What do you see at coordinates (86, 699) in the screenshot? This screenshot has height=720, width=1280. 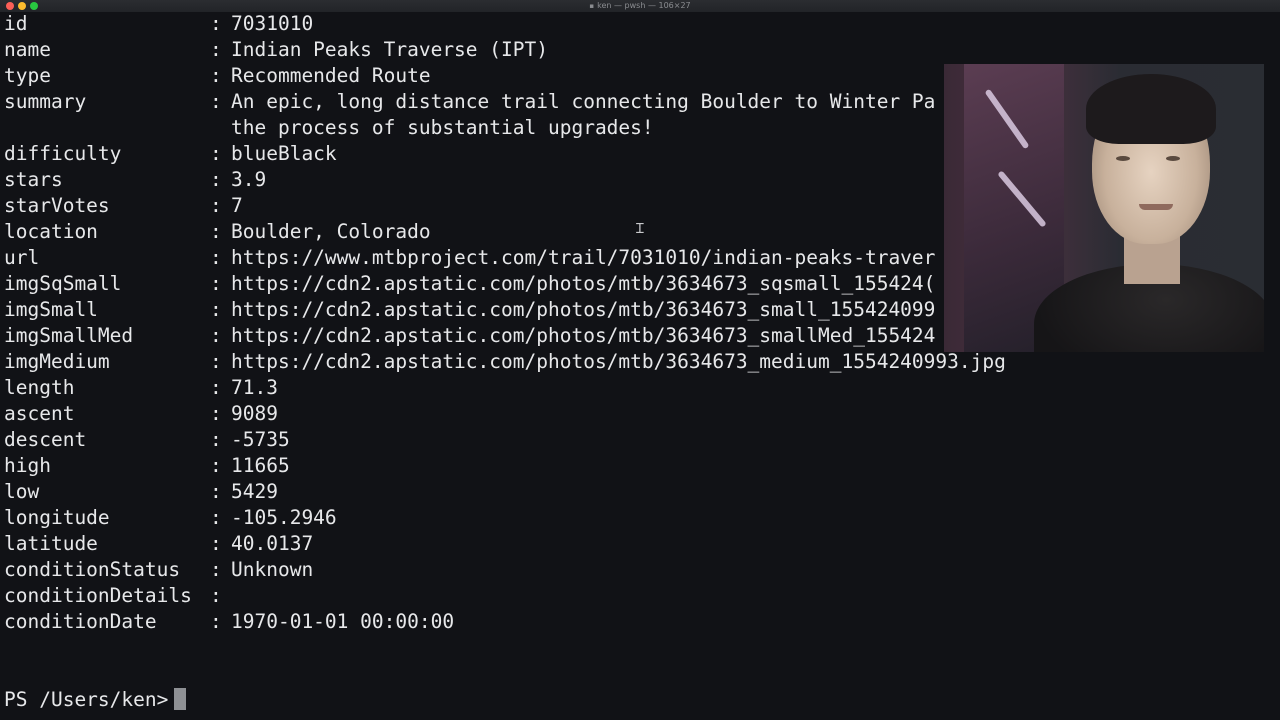 I see `prompt-text: PS /Users/ken>` at bounding box center [86, 699].